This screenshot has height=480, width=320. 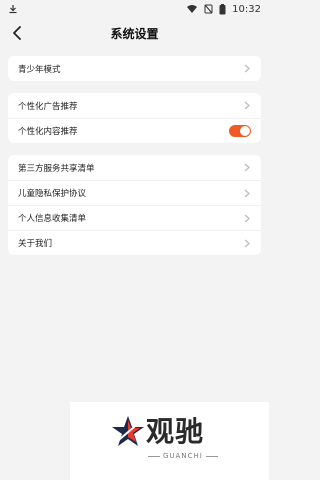 What do you see at coordinates (39, 69) in the screenshot?
I see `setting-label: 青少年模式` at bounding box center [39, 69].